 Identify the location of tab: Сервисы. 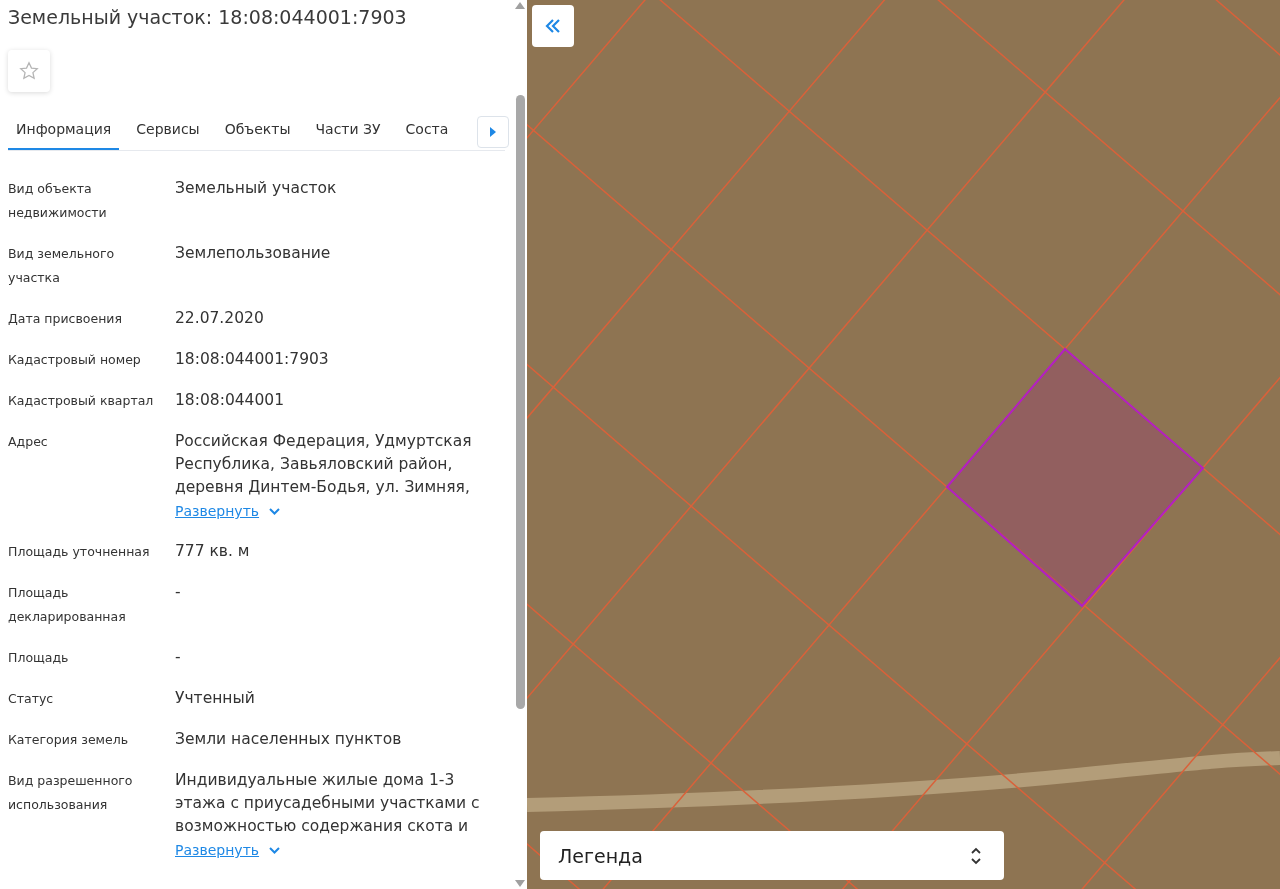
(168, 130).